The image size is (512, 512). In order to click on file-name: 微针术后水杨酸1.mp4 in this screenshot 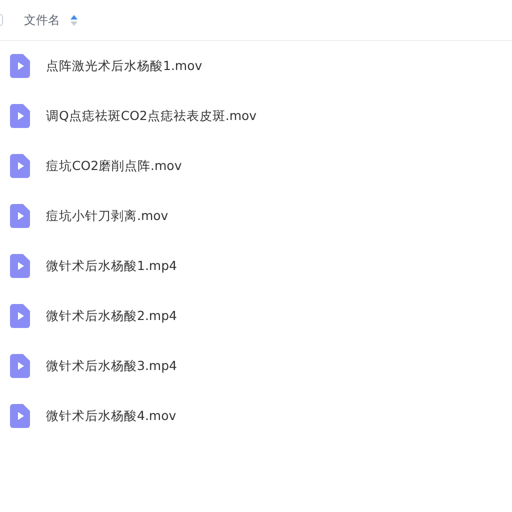, I will do `click(111, 266)`.